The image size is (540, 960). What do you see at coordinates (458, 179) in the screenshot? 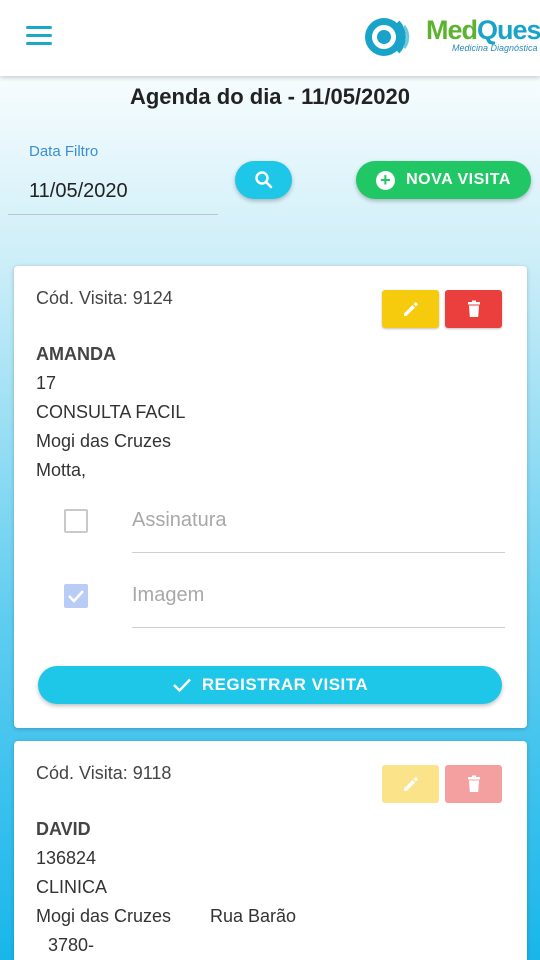
I see `new-visit-label: NOVA VISITA` at bounding box center [458, 179].